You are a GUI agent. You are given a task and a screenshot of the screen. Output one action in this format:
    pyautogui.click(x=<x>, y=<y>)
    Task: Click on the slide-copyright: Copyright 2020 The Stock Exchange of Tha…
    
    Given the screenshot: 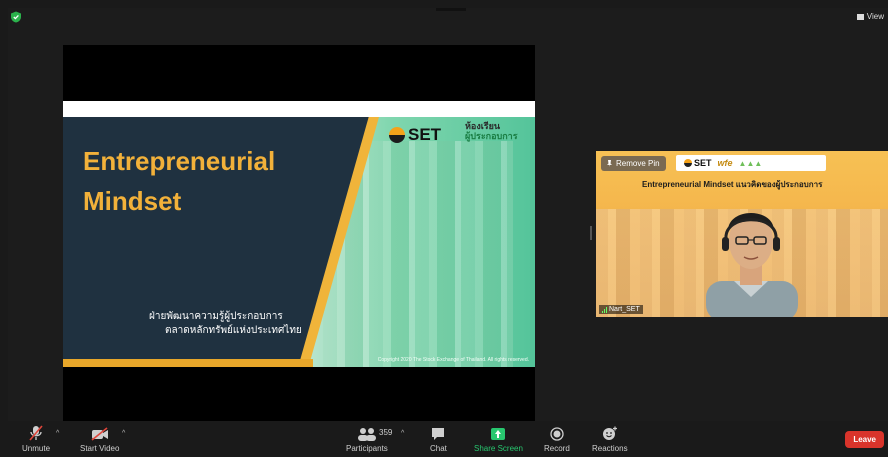 What is the action you would take?
    pyautogui.click(x=453, y=360)
    